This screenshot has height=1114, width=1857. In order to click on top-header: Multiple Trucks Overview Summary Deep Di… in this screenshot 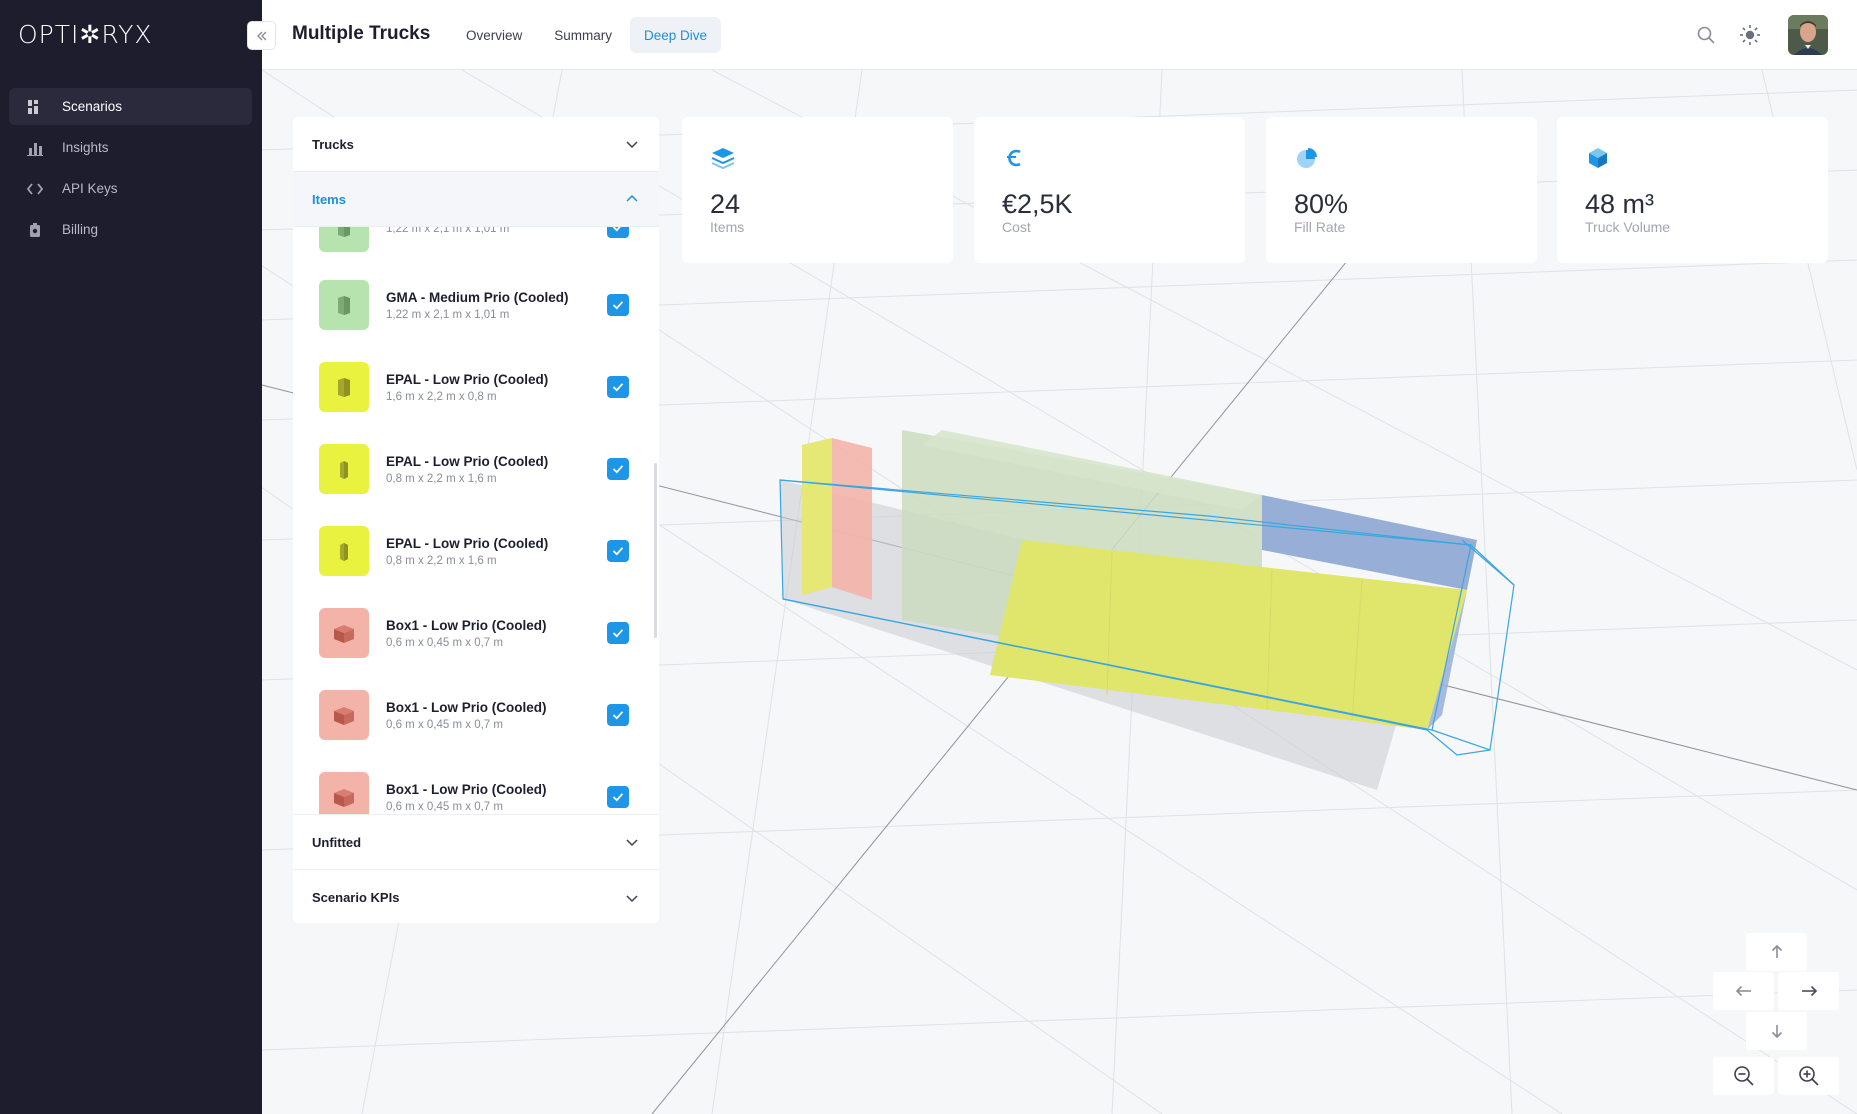, I will do `click(1052, 35)`.